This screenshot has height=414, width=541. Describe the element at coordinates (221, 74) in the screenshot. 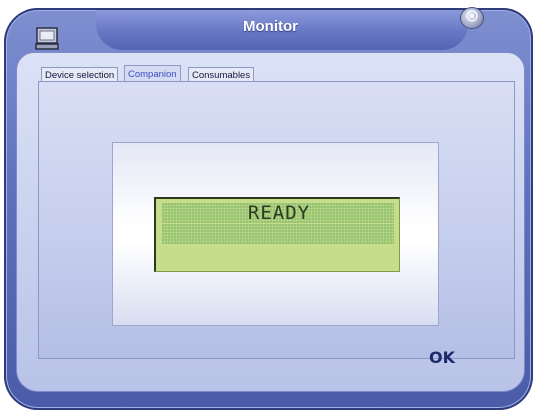

I see `tab-consumables: Consumables` at that location.